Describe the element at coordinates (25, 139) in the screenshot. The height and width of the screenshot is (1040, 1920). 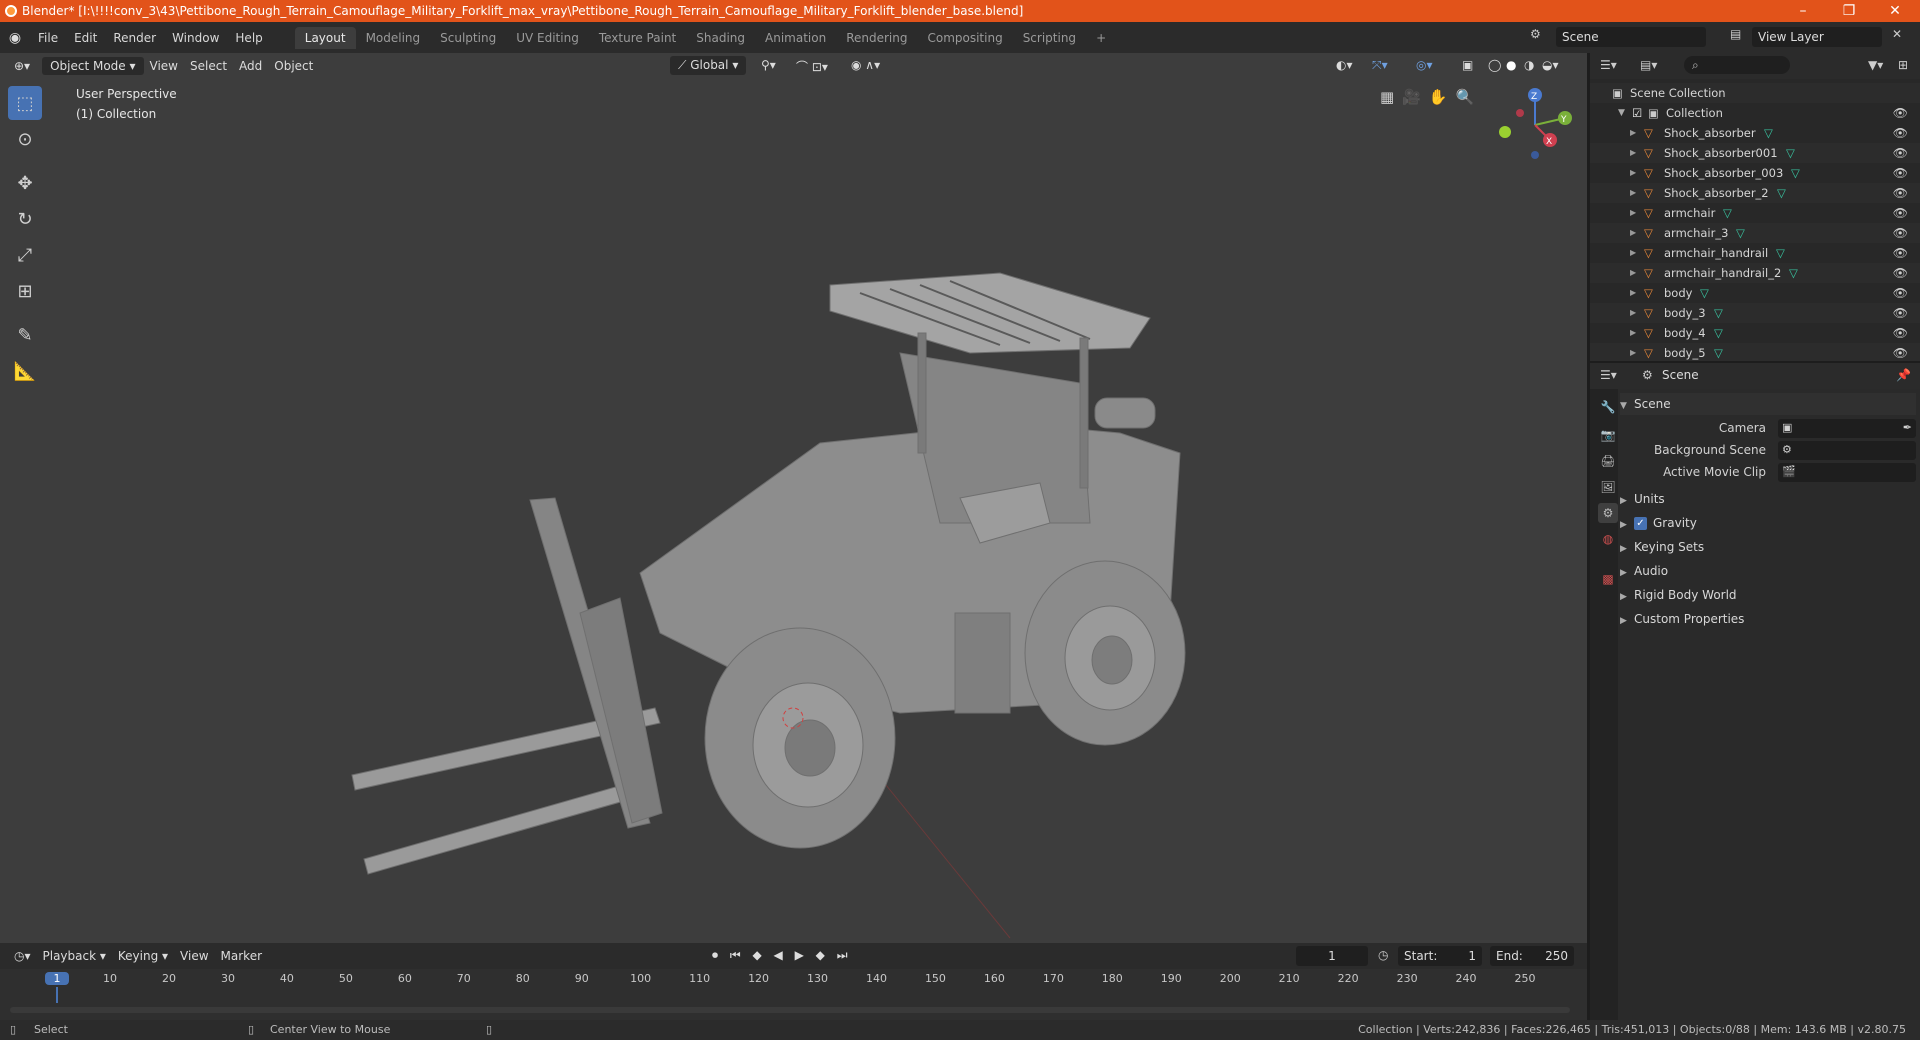
I see `cursor-tool-icon: ⊙` at that location.